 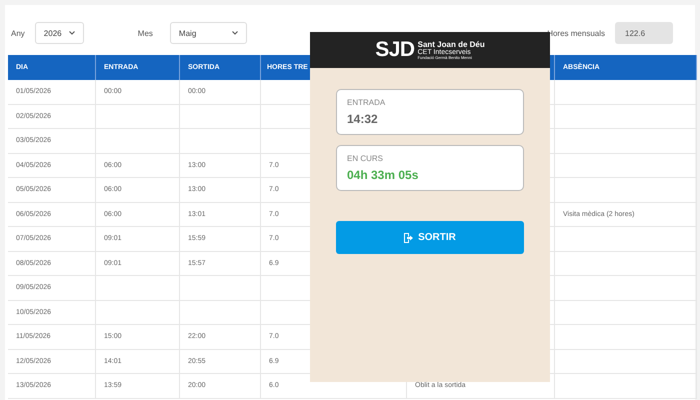 I want to click on exit-icon, so click(x=409, y=237).